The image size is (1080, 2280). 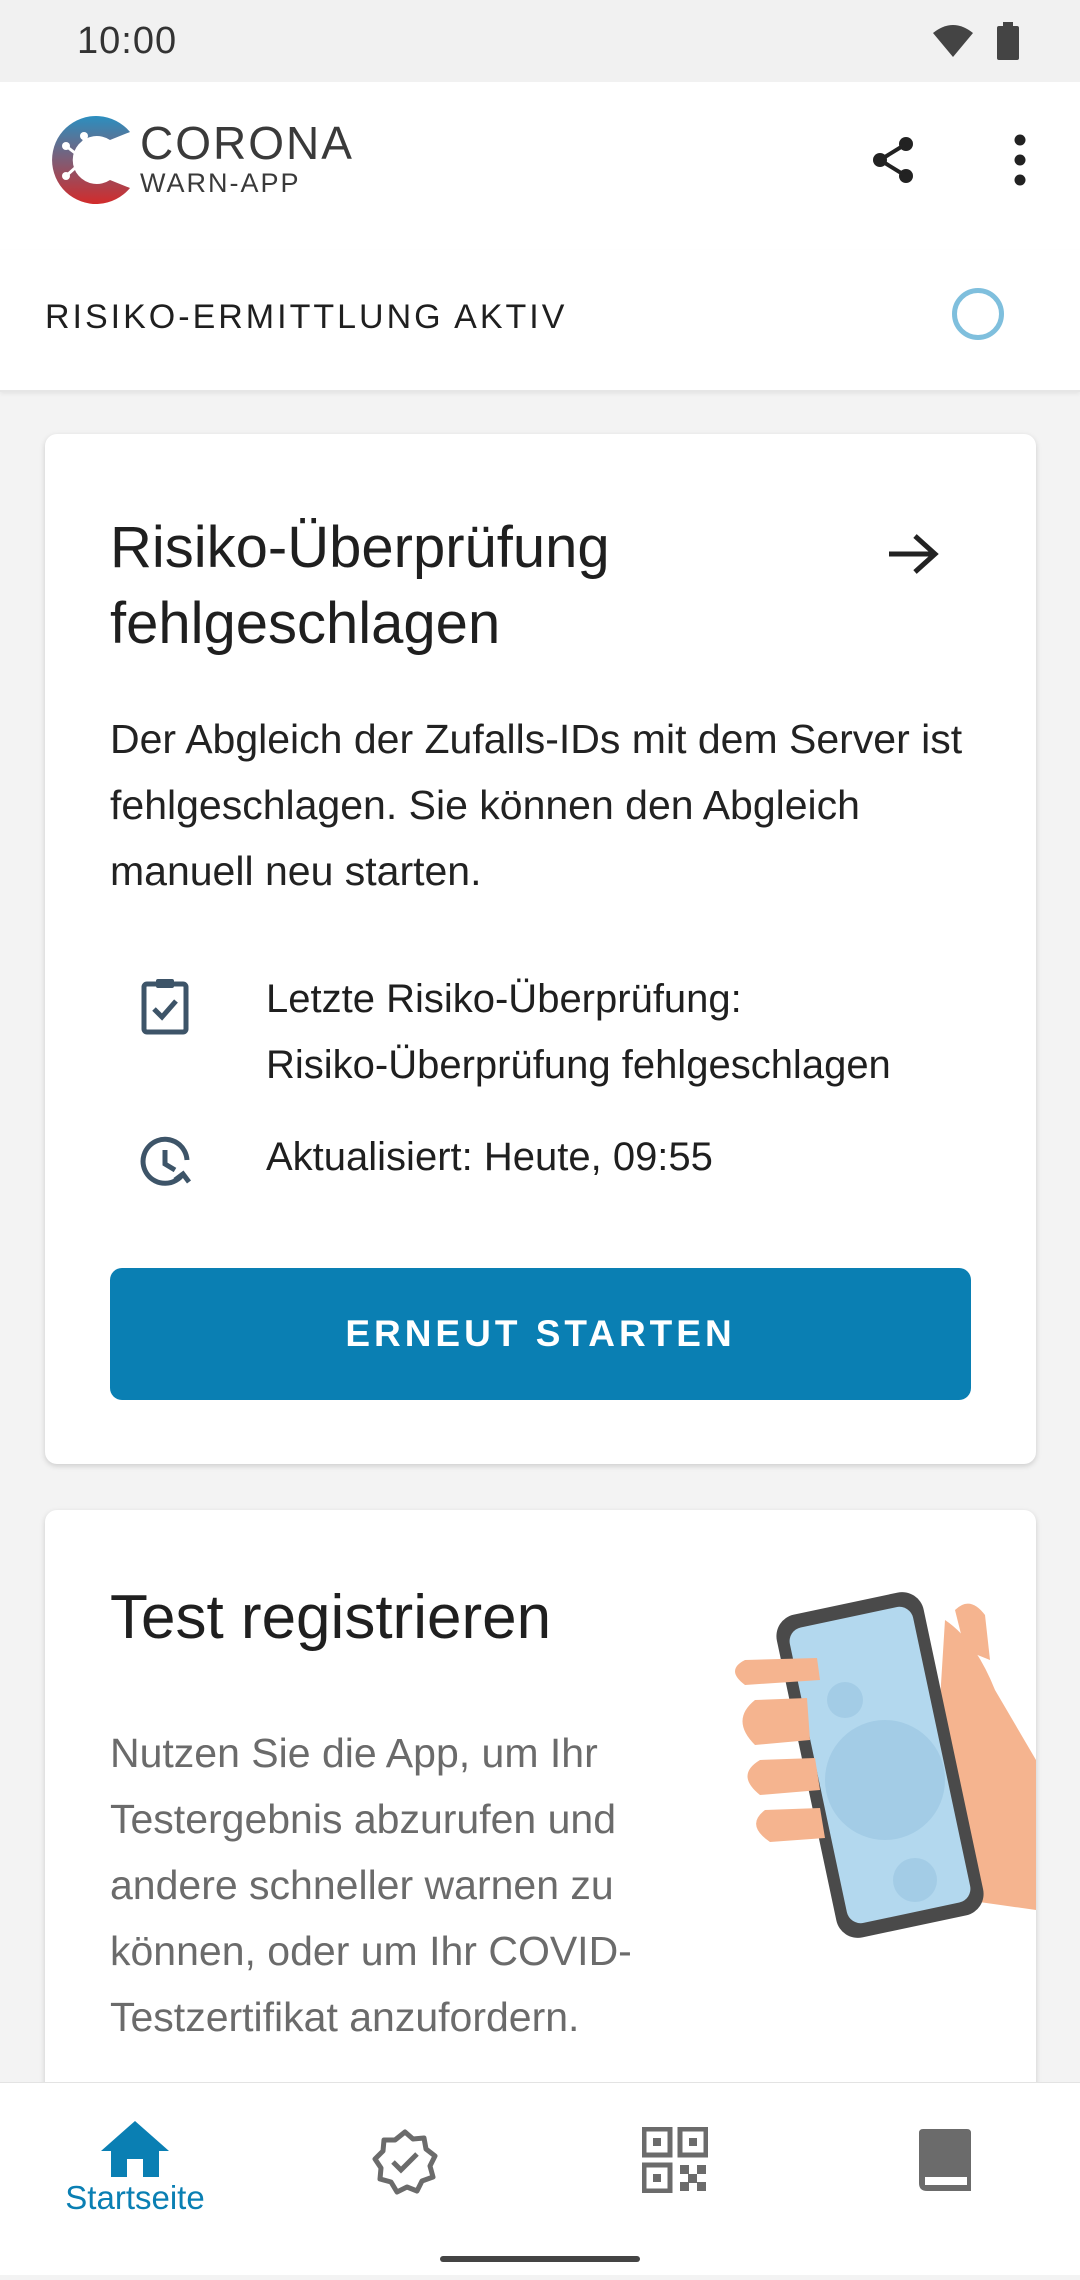 What do you see at coordinates (953, 41) in the screenshot?
I see `wifi-icon` at bounding box center [953, 41].